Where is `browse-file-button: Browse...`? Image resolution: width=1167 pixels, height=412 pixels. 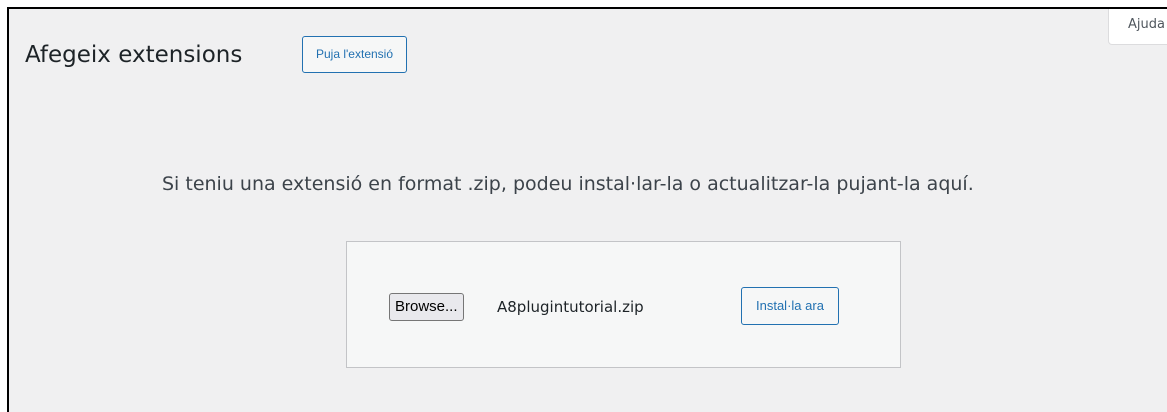
browse-file-button: Browse... is located at coordinates (426, 307).